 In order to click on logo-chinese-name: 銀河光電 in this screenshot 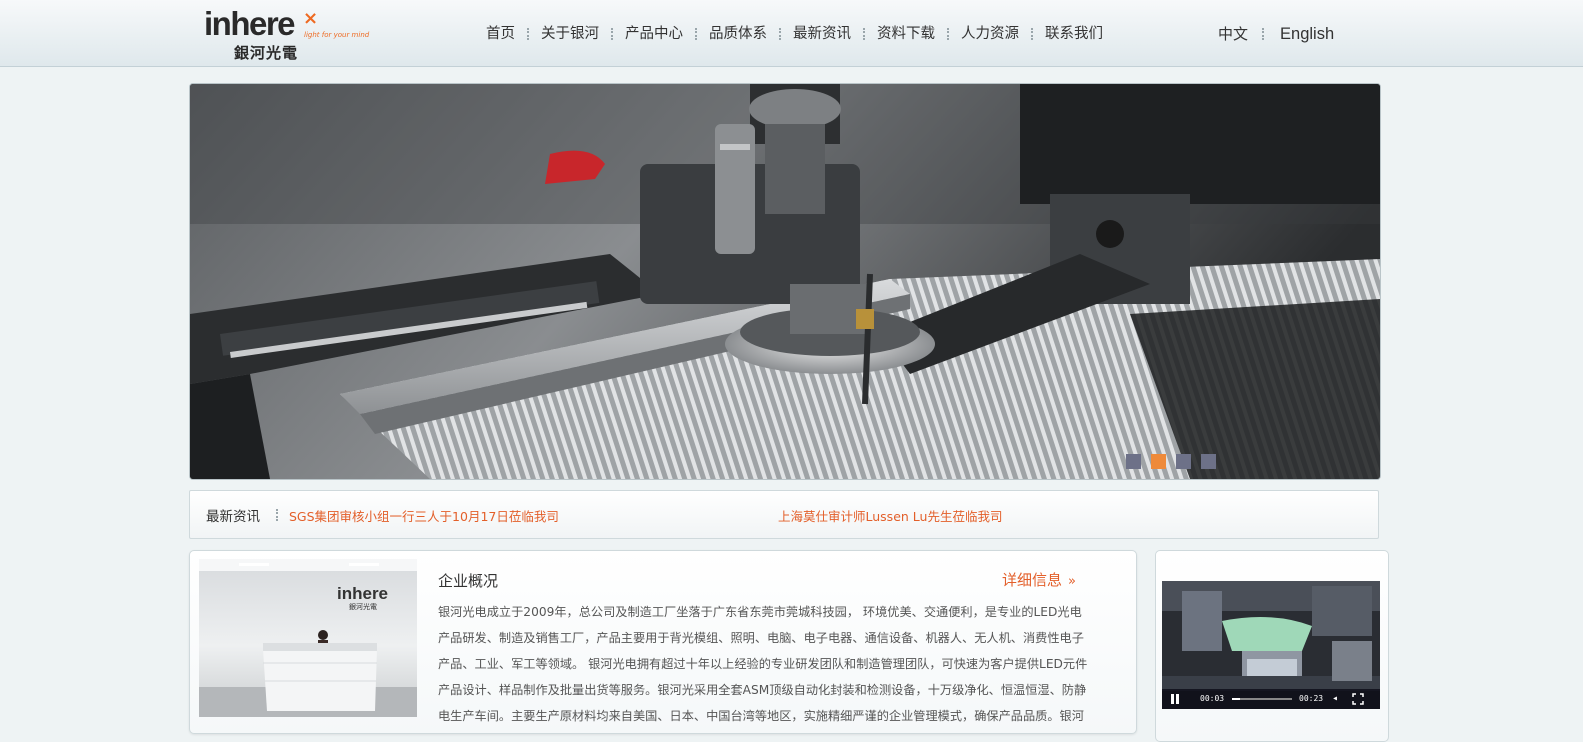, I will do `click(266, 53)`.